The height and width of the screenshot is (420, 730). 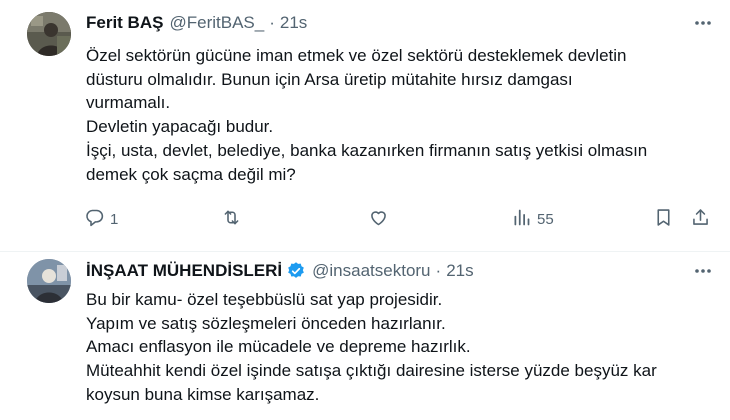 I want to click on tweet-text-line: Devletin yapacağı budur., so click(x=180, y=127).